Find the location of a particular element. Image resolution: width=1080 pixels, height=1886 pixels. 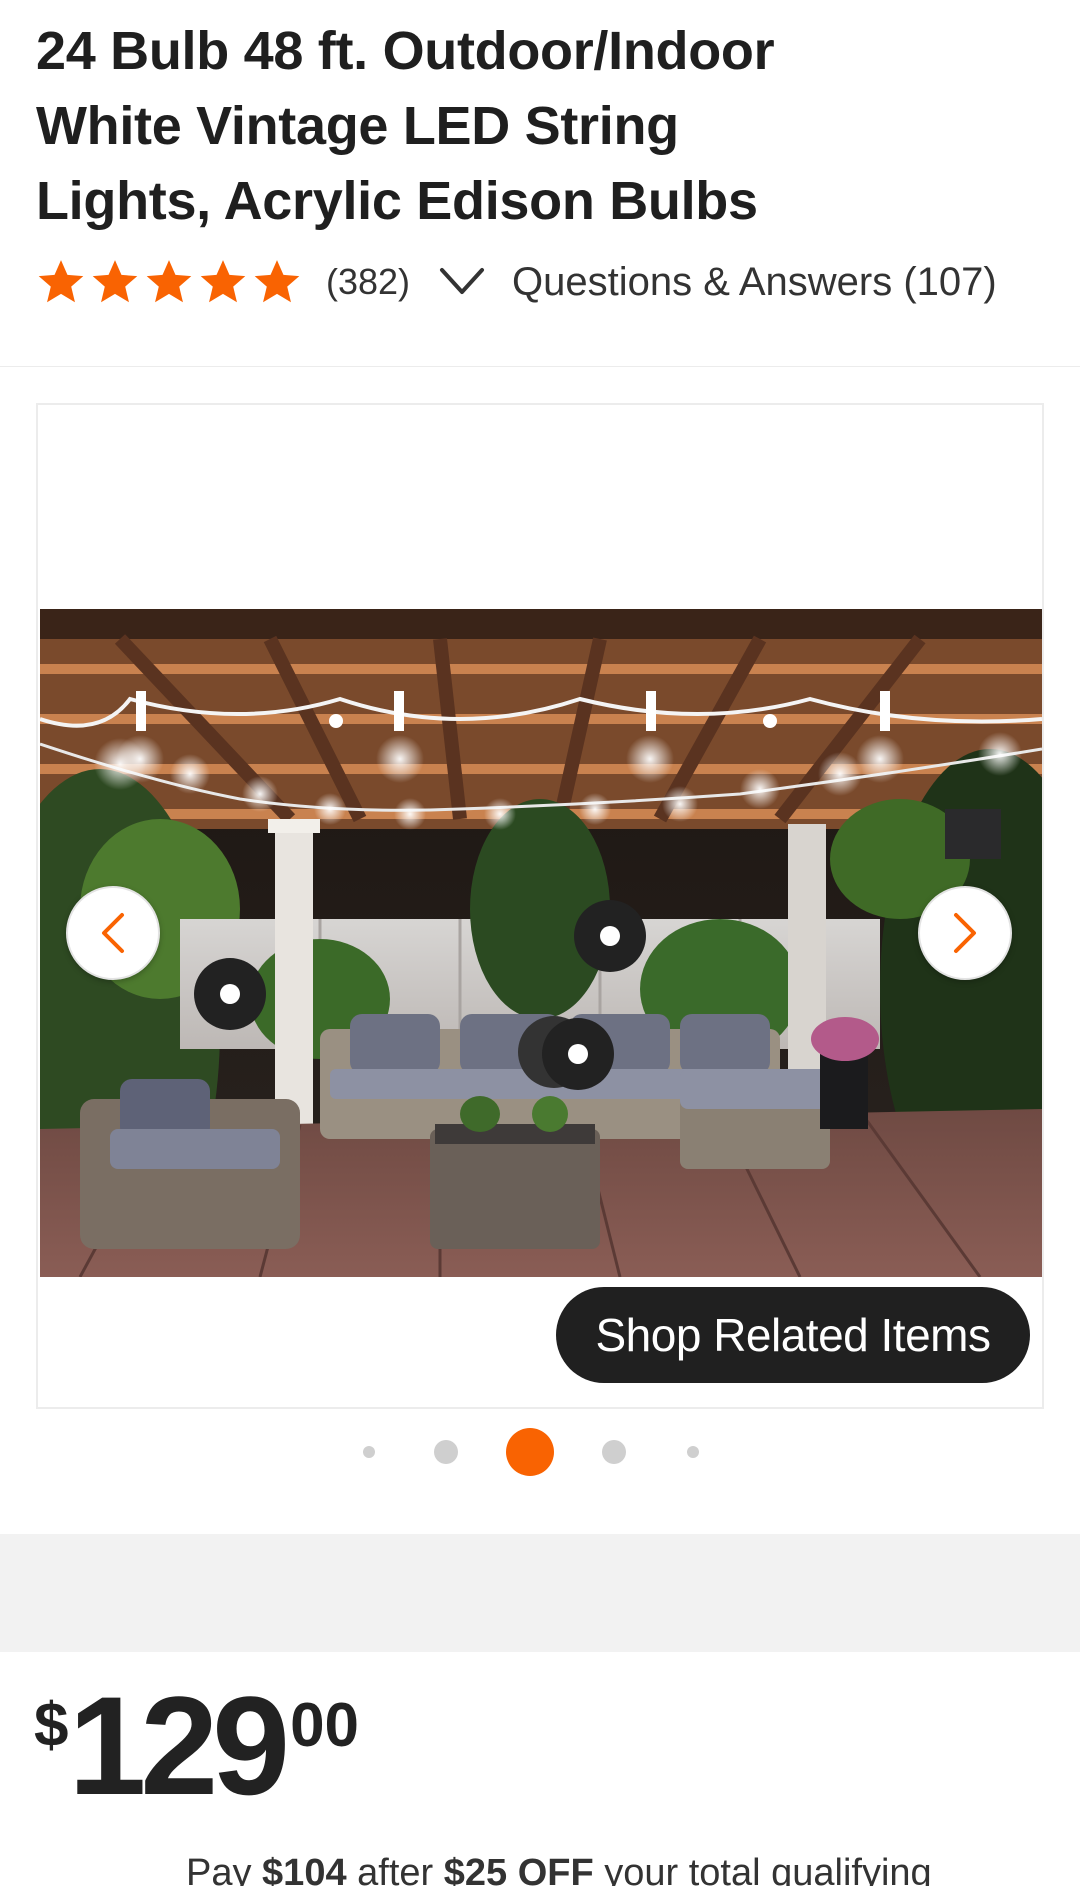

star-rating is located at coordinates (169, 282).